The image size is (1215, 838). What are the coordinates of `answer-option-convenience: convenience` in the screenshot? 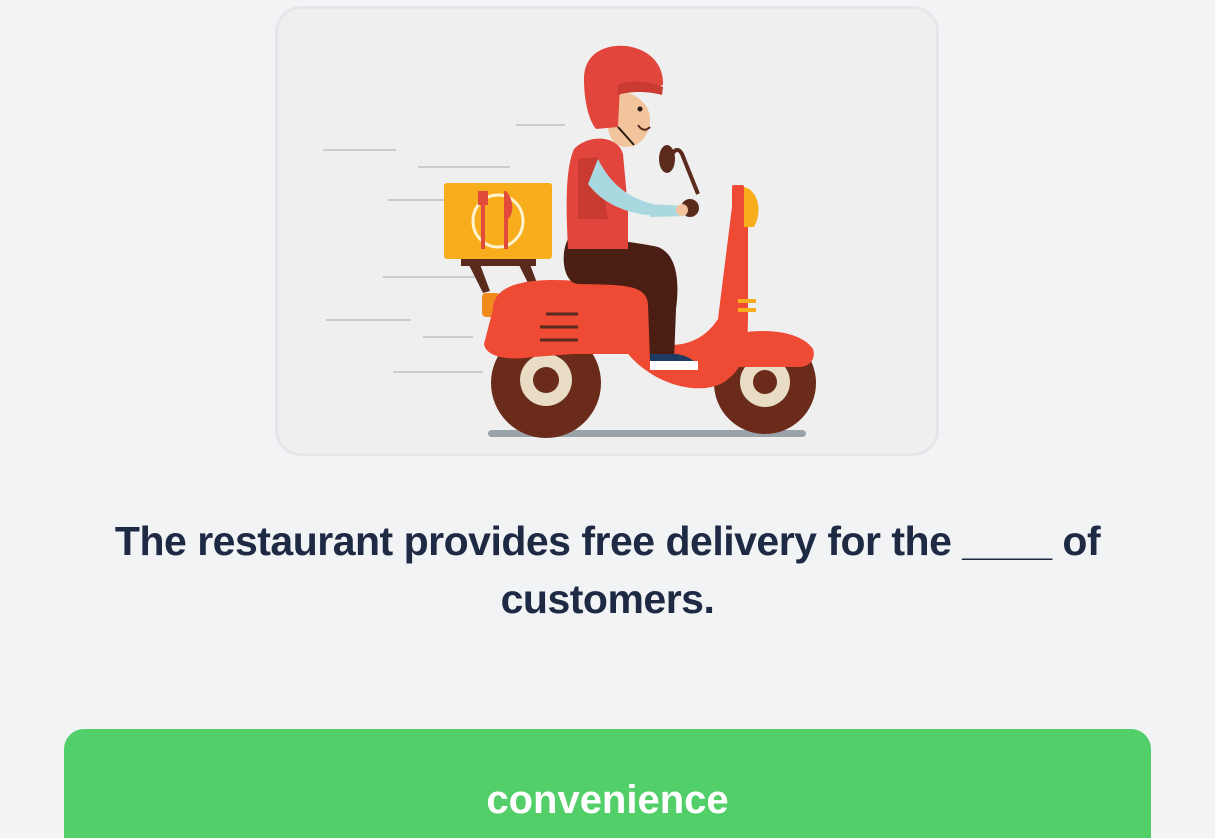 It's located at (607, 783).